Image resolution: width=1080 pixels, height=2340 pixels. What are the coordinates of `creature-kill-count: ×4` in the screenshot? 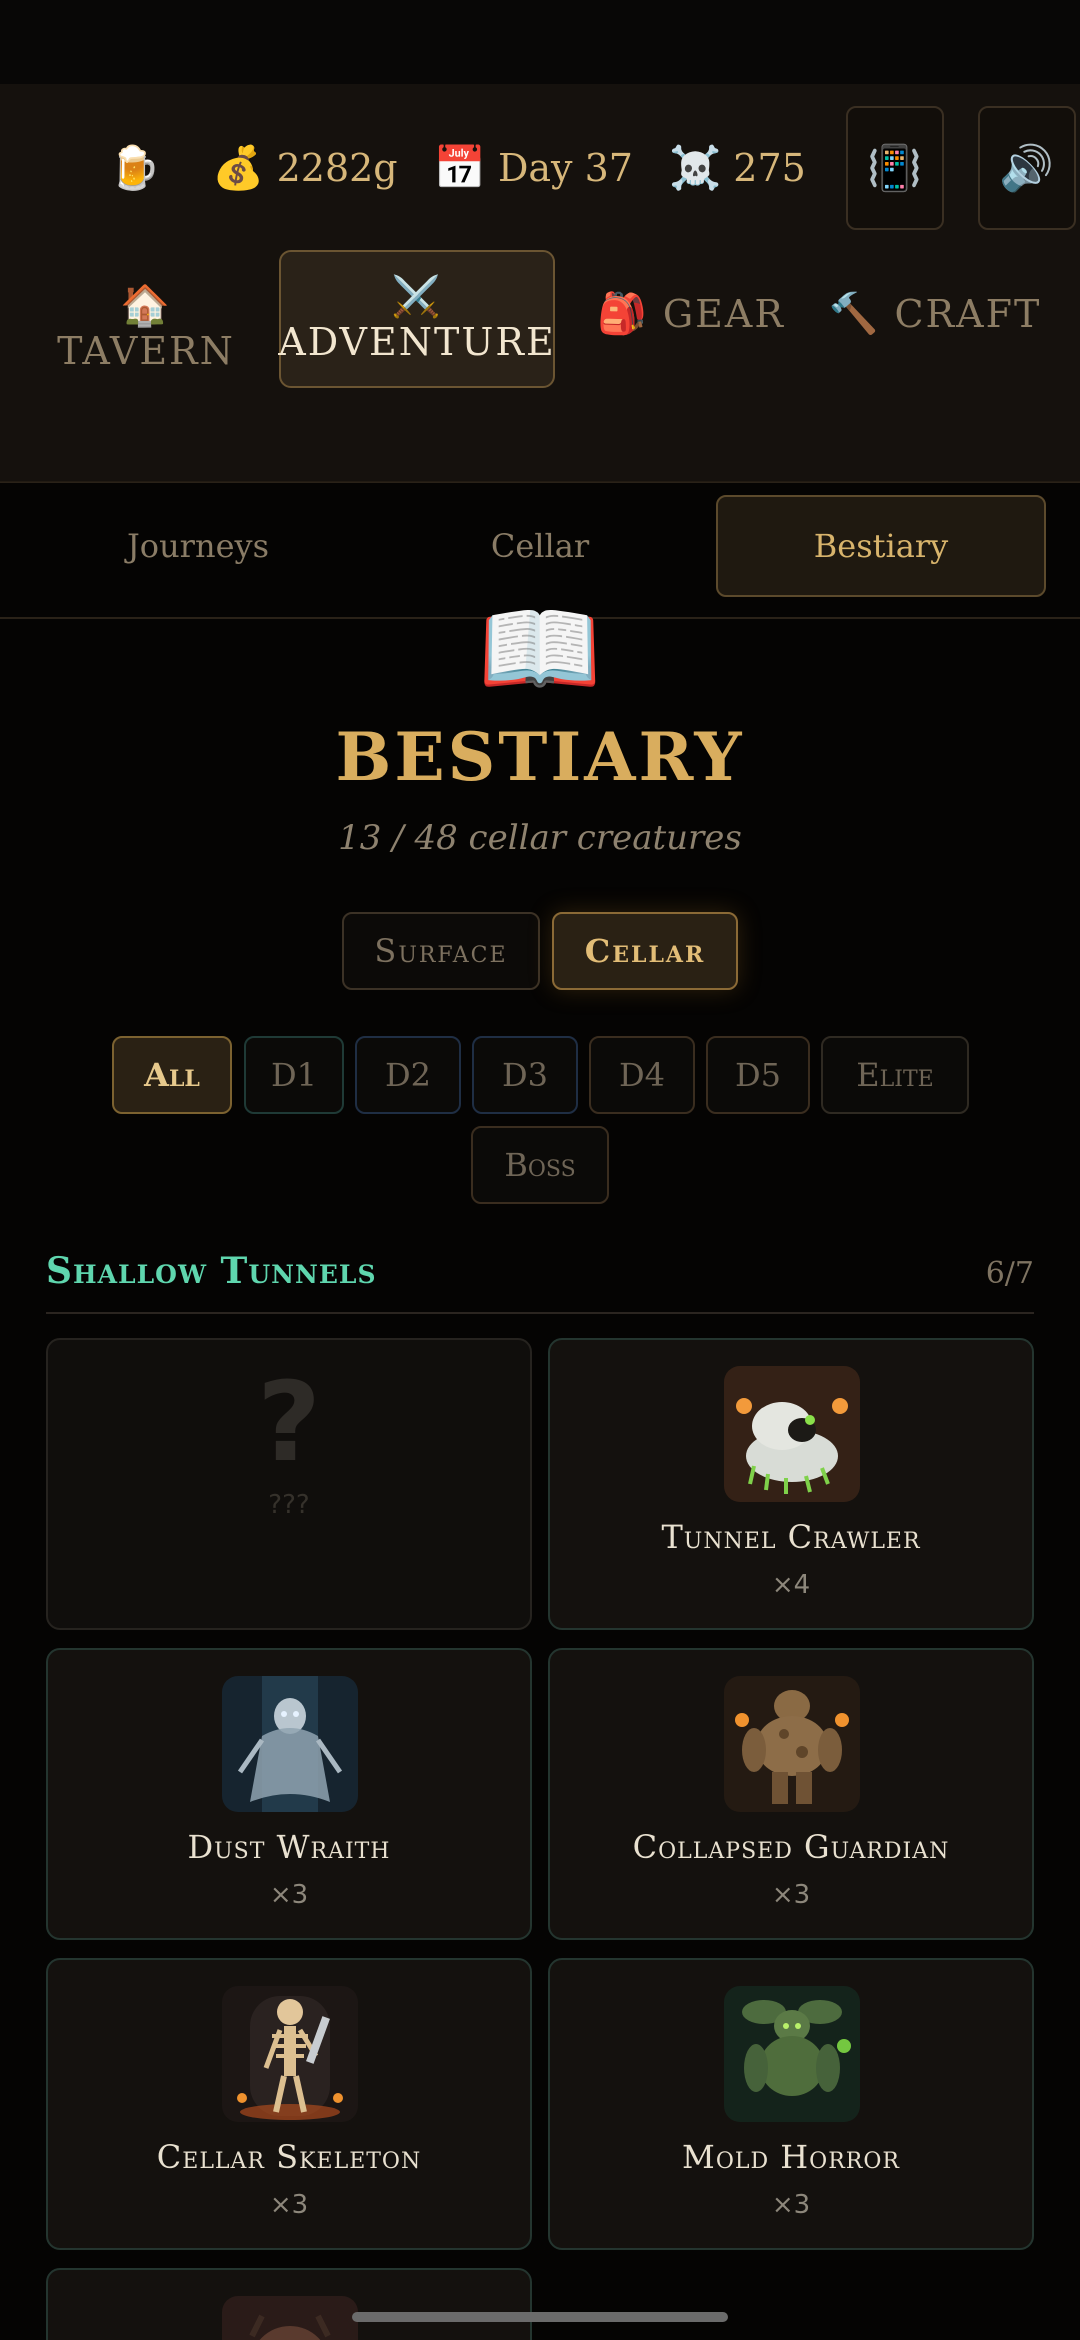 It's located at (791, 1585).